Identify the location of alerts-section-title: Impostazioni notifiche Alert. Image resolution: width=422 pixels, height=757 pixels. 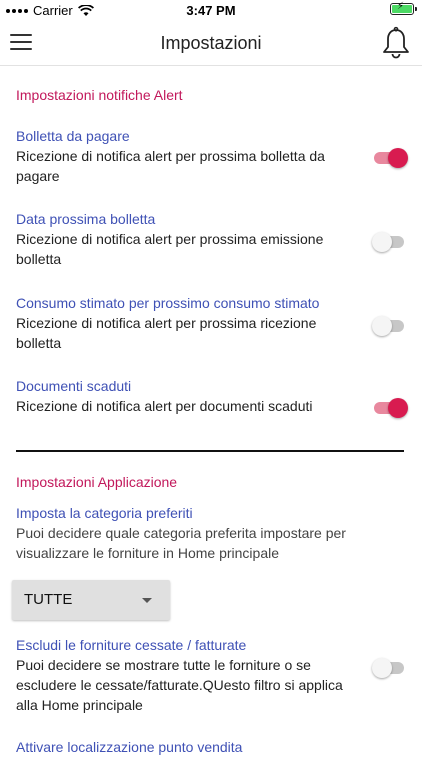
(99, 95).